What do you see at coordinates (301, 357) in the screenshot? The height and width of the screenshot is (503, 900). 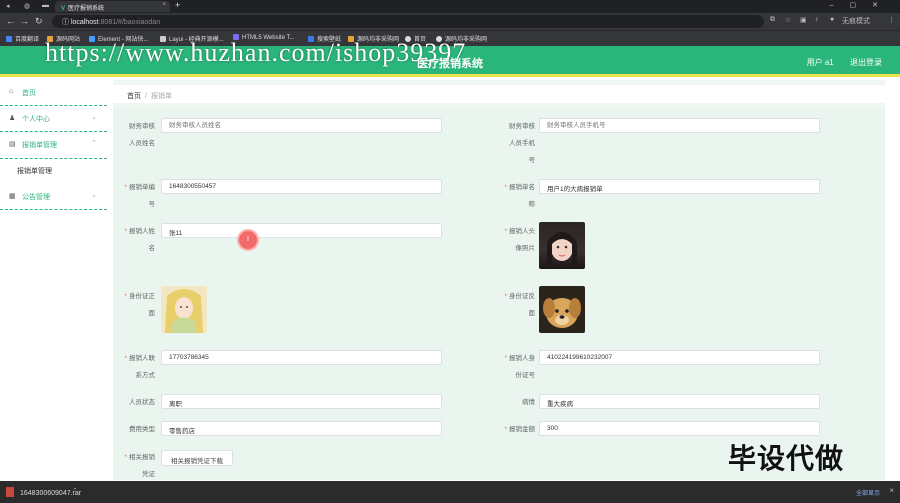 I see `person-phone-input: 17703786345` at bounding box center [301, 357].